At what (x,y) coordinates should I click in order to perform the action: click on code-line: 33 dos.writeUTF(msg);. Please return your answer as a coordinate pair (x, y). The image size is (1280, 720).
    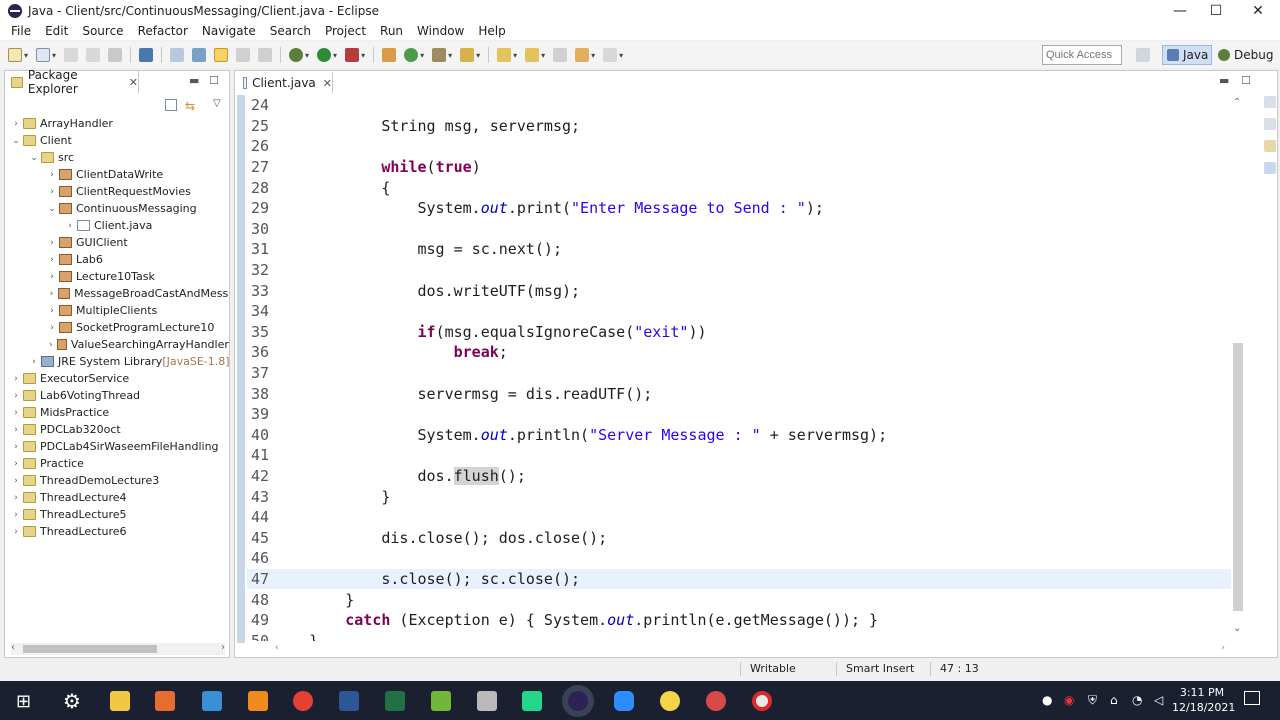
    Looking at the image, I should click on (739, 290).